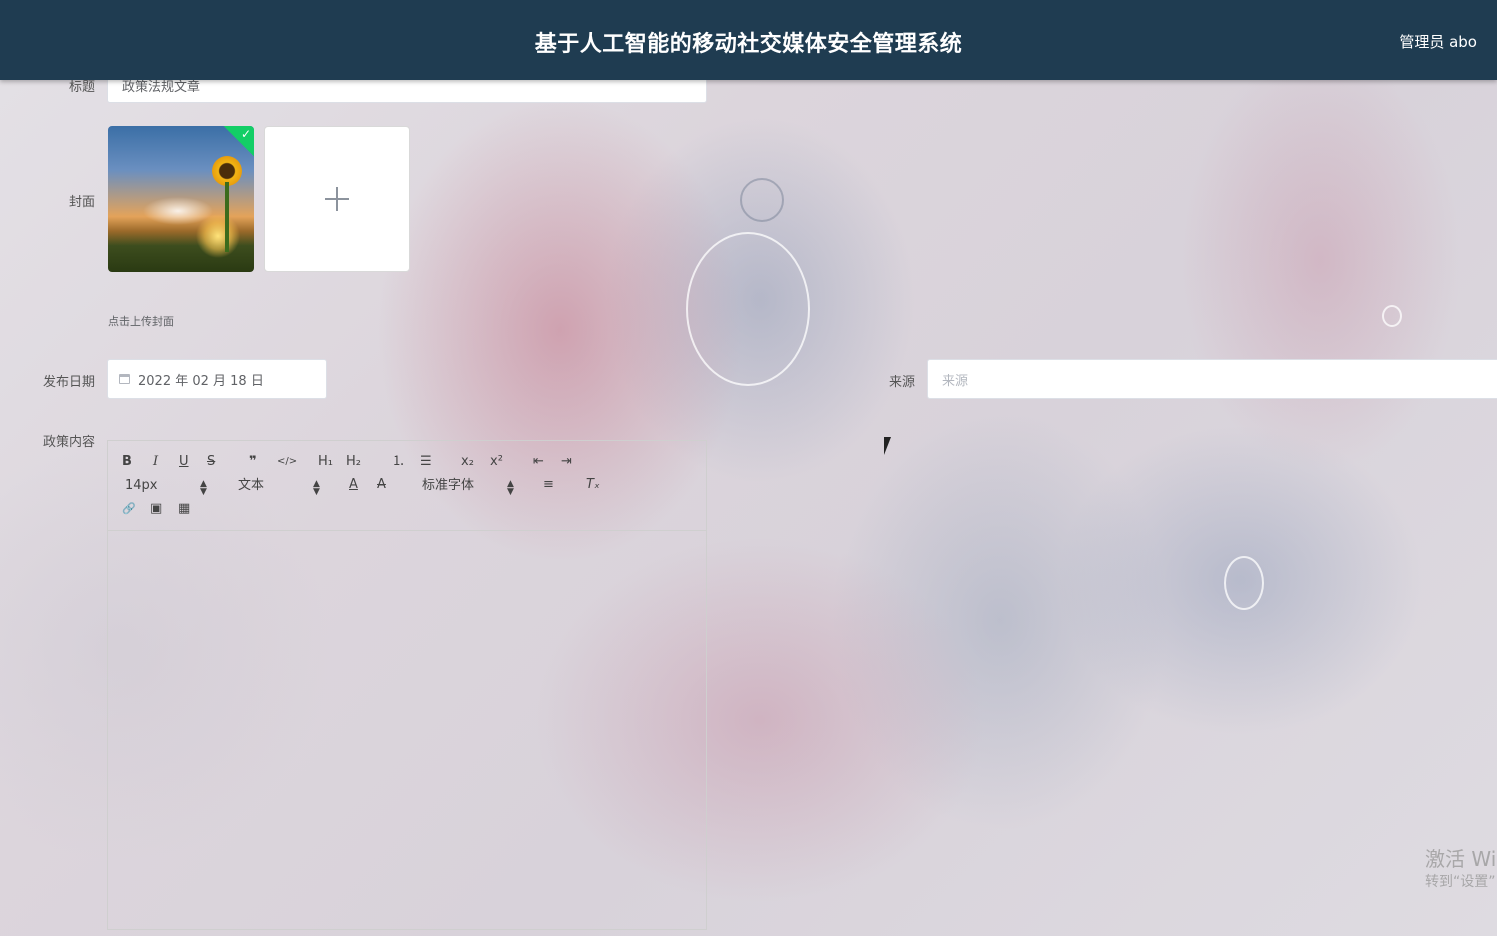 The image size is (1497, 936). I want to click on font-family-select: 标准字体, so click(448, 486).